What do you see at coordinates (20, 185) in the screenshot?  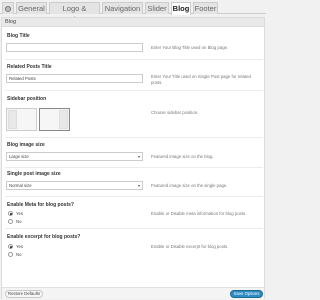 I see `single-image-size-value: Normal size` at bounding box center [20, 185].